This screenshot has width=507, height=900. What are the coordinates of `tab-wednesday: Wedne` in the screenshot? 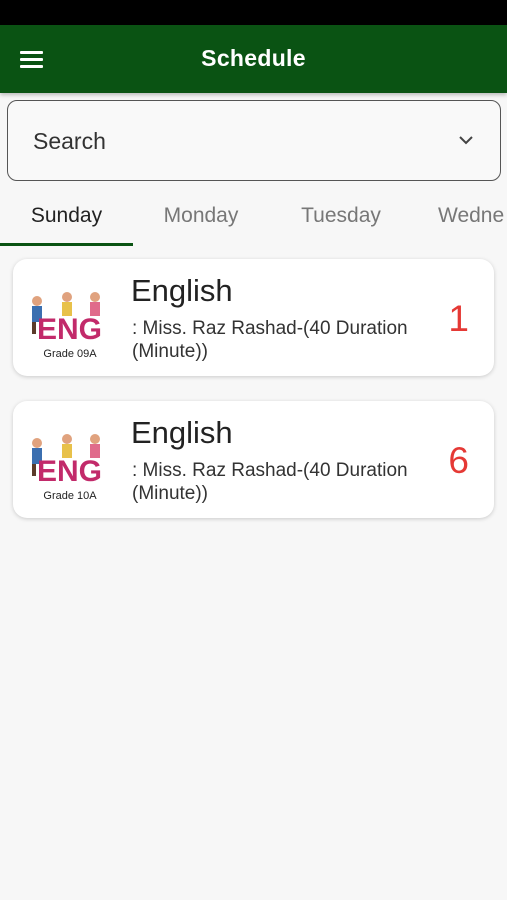 It's located at (472, 220).